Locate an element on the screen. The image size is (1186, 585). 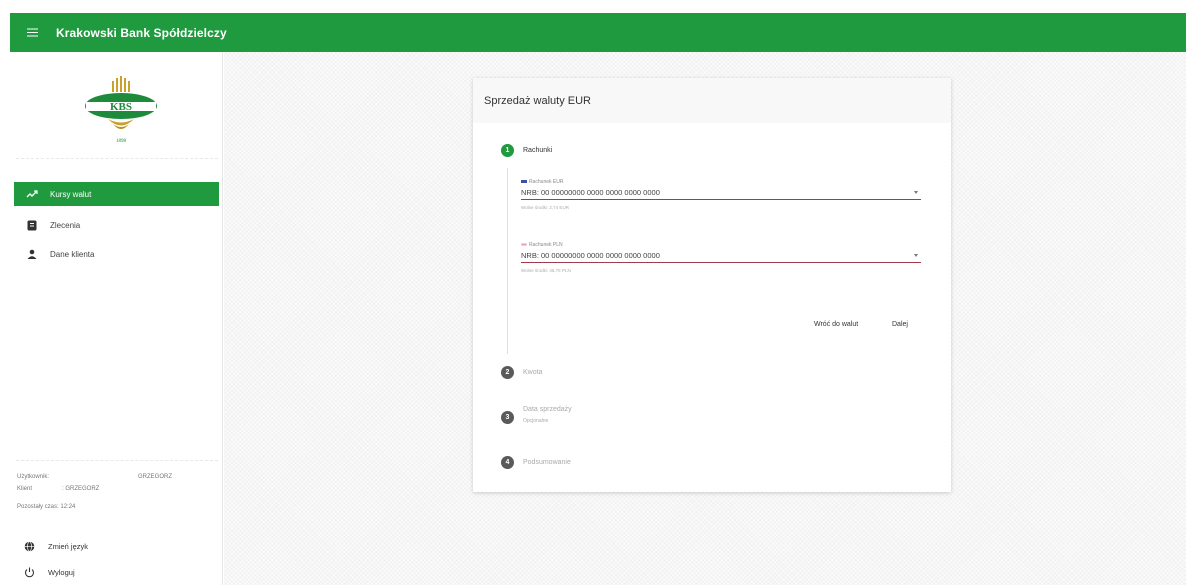
step-2-circle: 2 is located at coordinates (507, 372).